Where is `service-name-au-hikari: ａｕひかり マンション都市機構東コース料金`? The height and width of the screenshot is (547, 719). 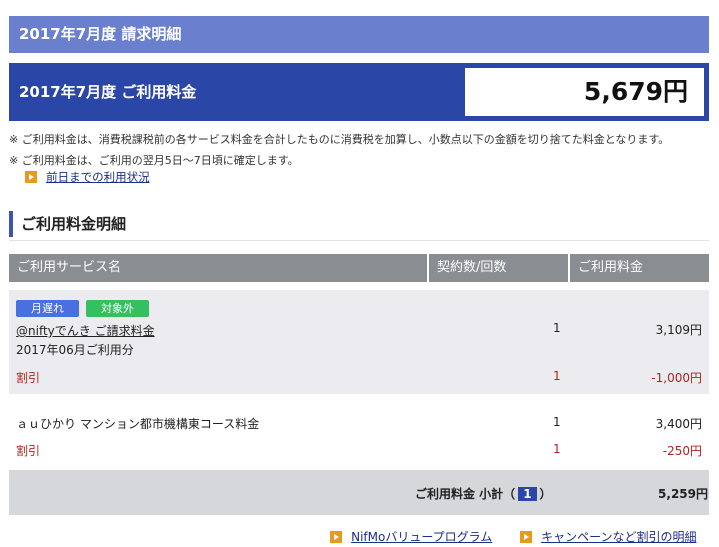 service-name-au-hikari: ａｕひかり マンション都市機構東コース料金 is located at coordinates (138, 424).